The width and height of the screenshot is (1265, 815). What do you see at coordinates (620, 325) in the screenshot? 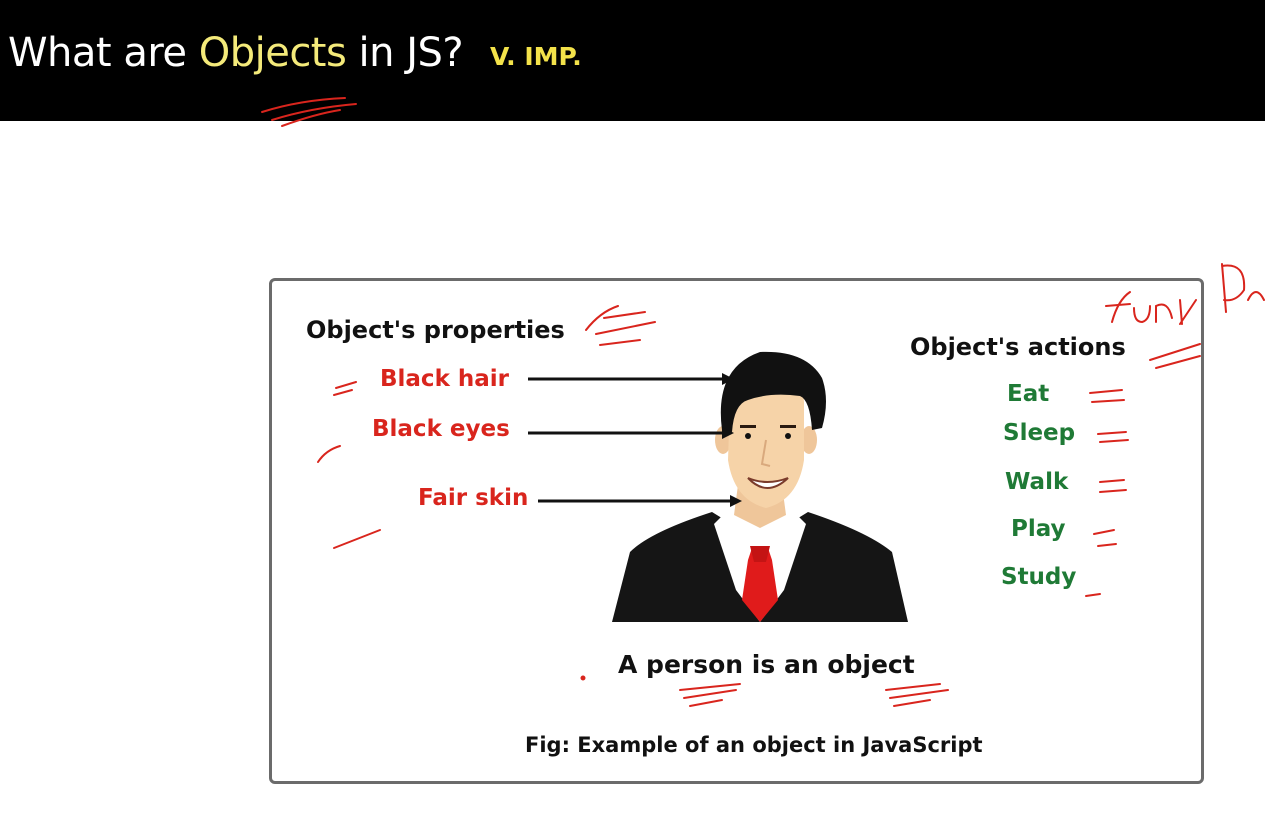
I see `mark-properties` at bounding box center [620, 325].